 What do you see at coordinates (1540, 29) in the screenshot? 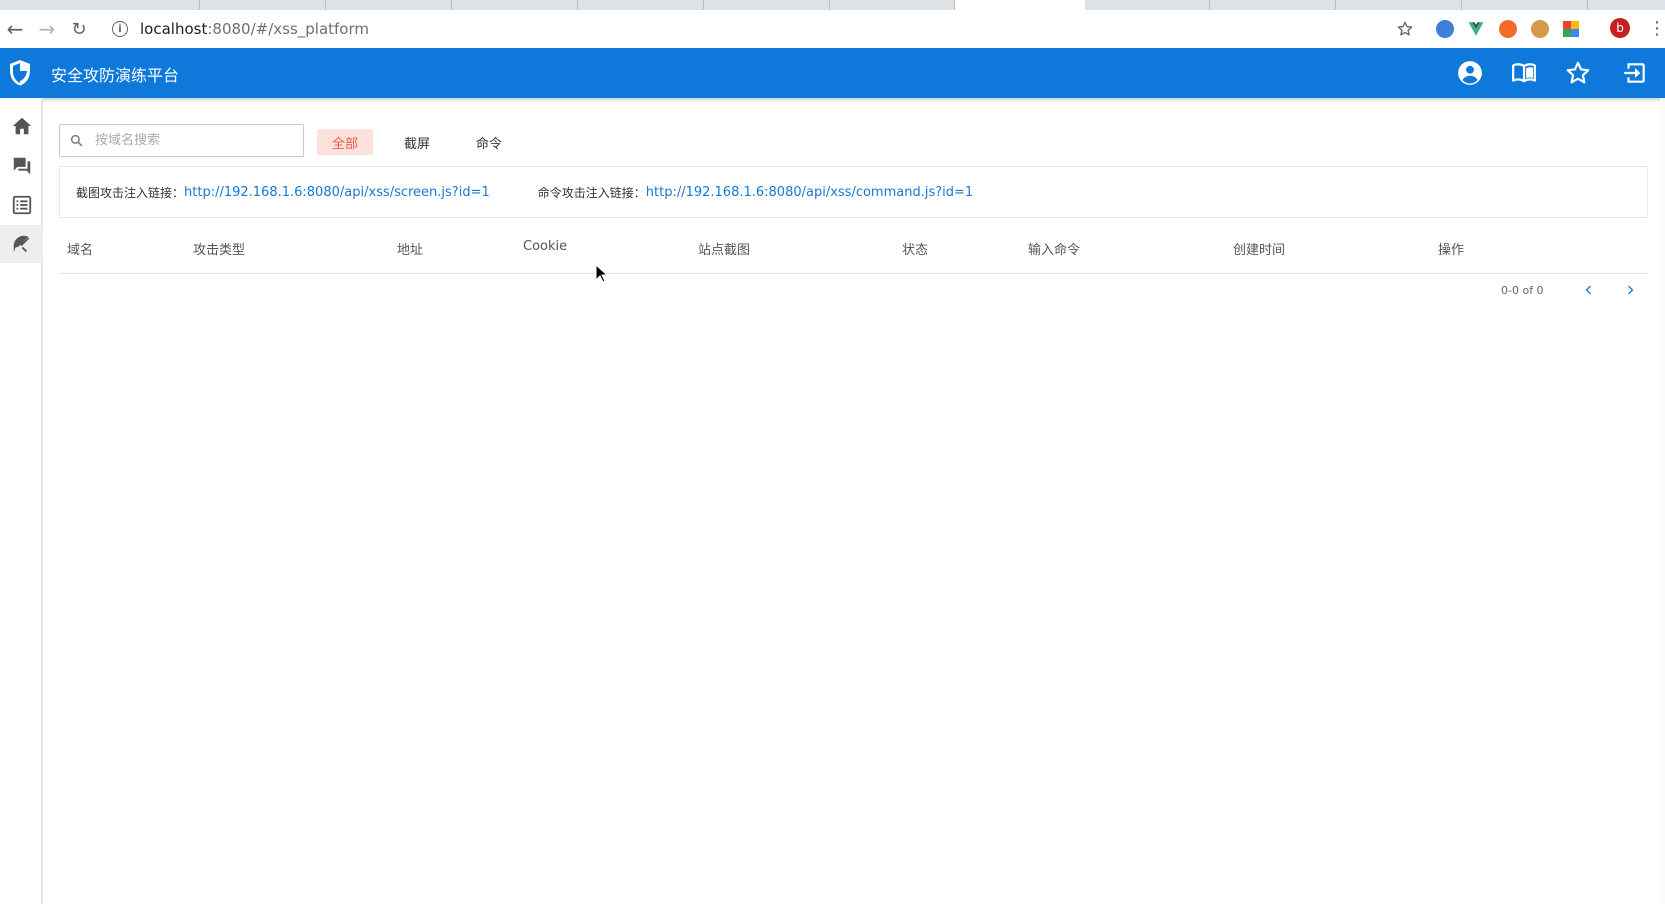
I see `extension-cookie-icon` at bounding box center [1540, 29].